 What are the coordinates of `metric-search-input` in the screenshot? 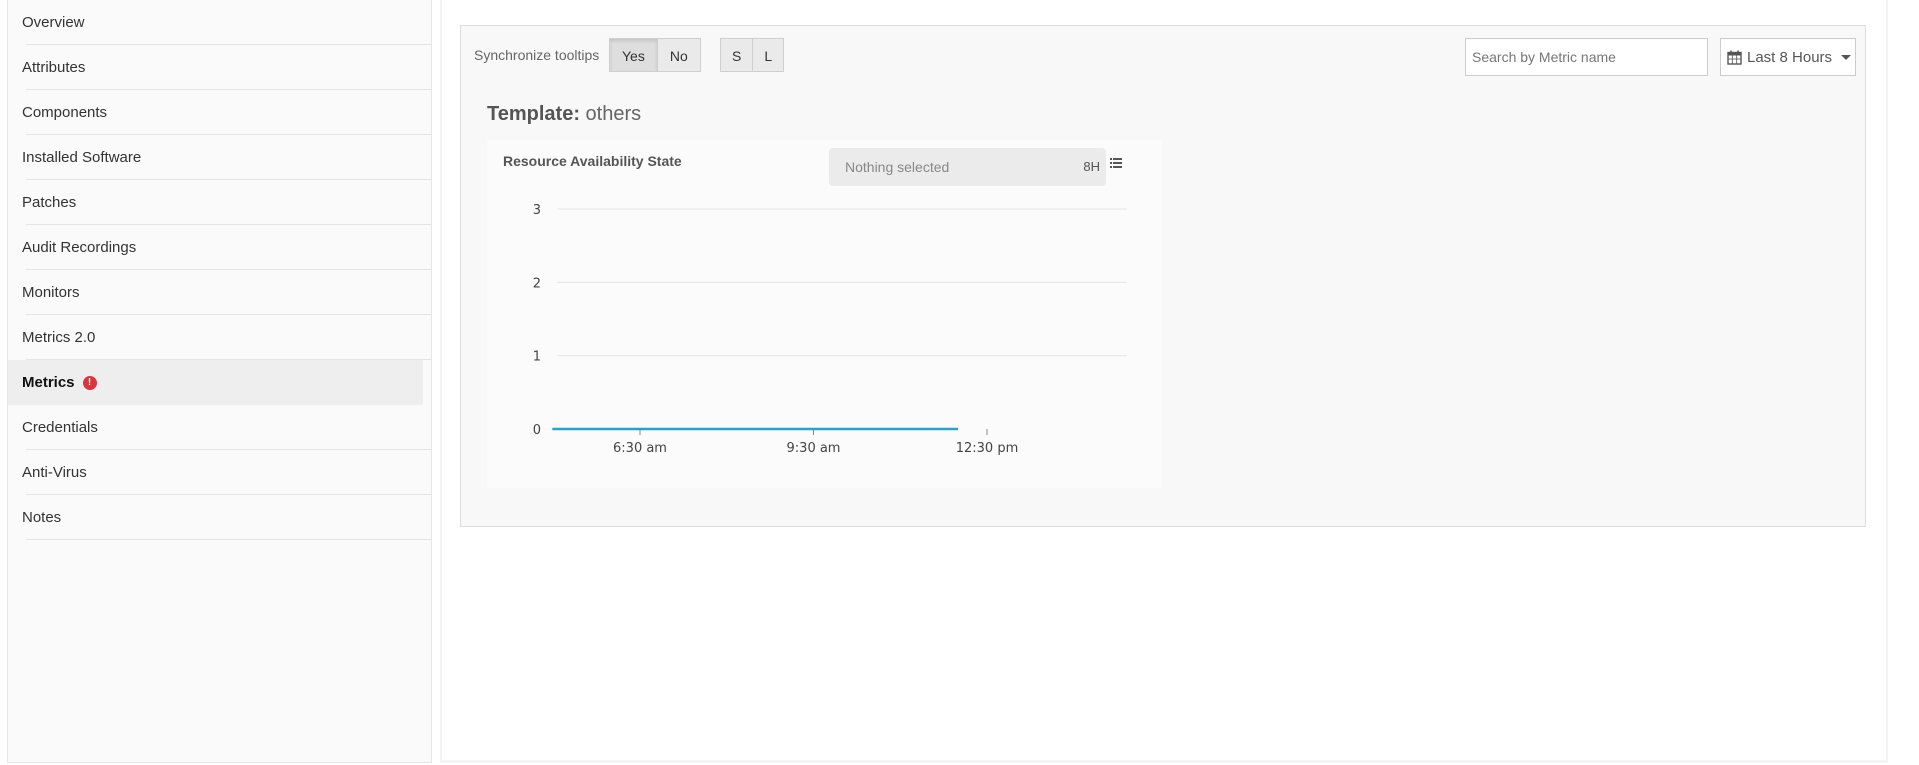 It's located at (1586, 57).